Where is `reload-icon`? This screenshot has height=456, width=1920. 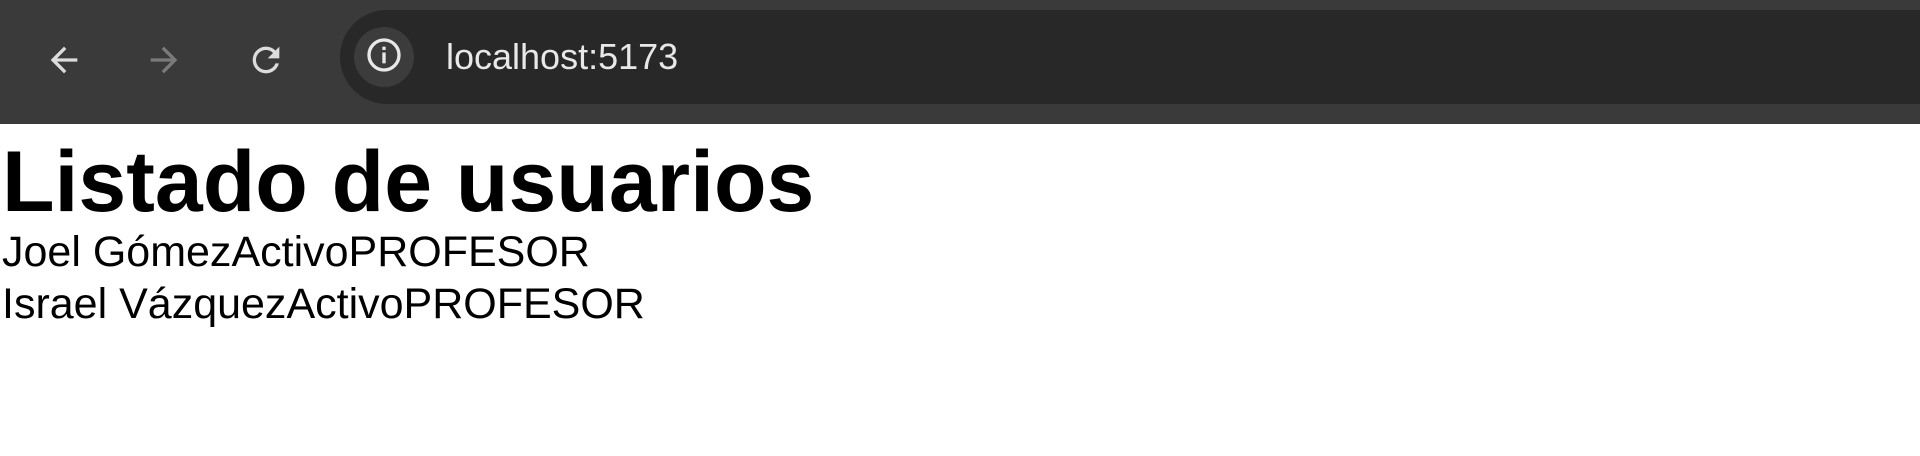
reload-icon is located at coordinates (266, 60).